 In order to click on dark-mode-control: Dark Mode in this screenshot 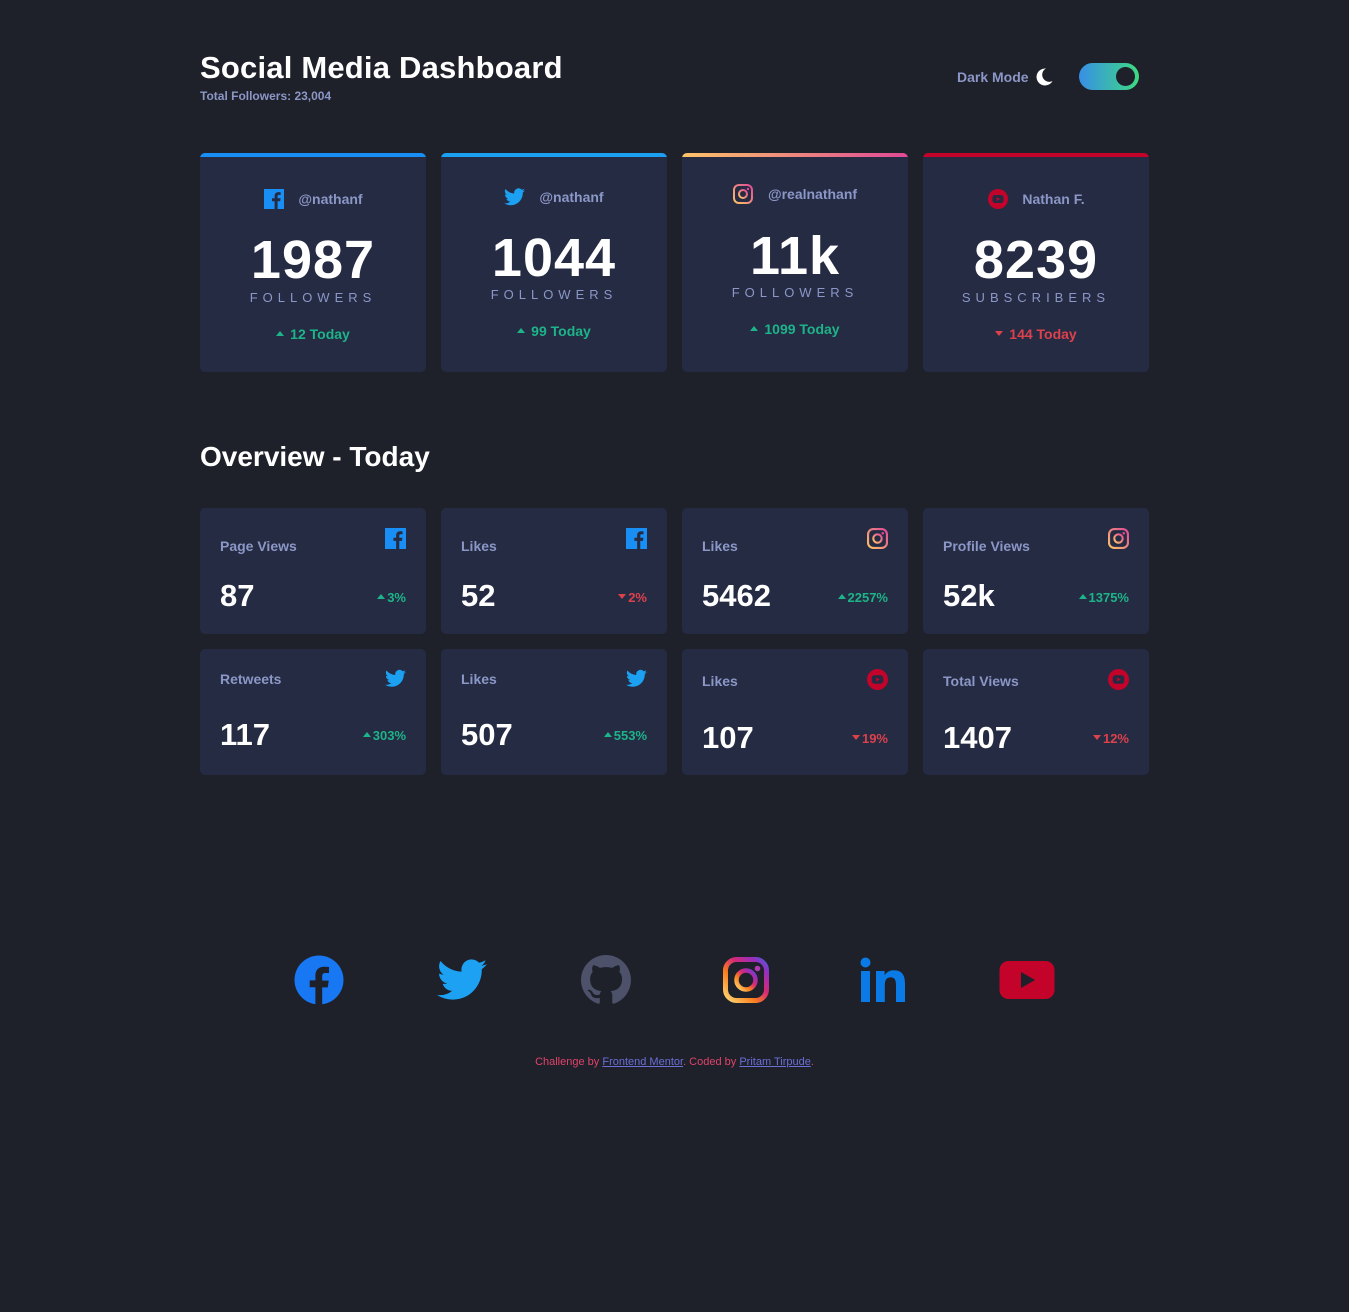, I will do `click(1005, 77)`.